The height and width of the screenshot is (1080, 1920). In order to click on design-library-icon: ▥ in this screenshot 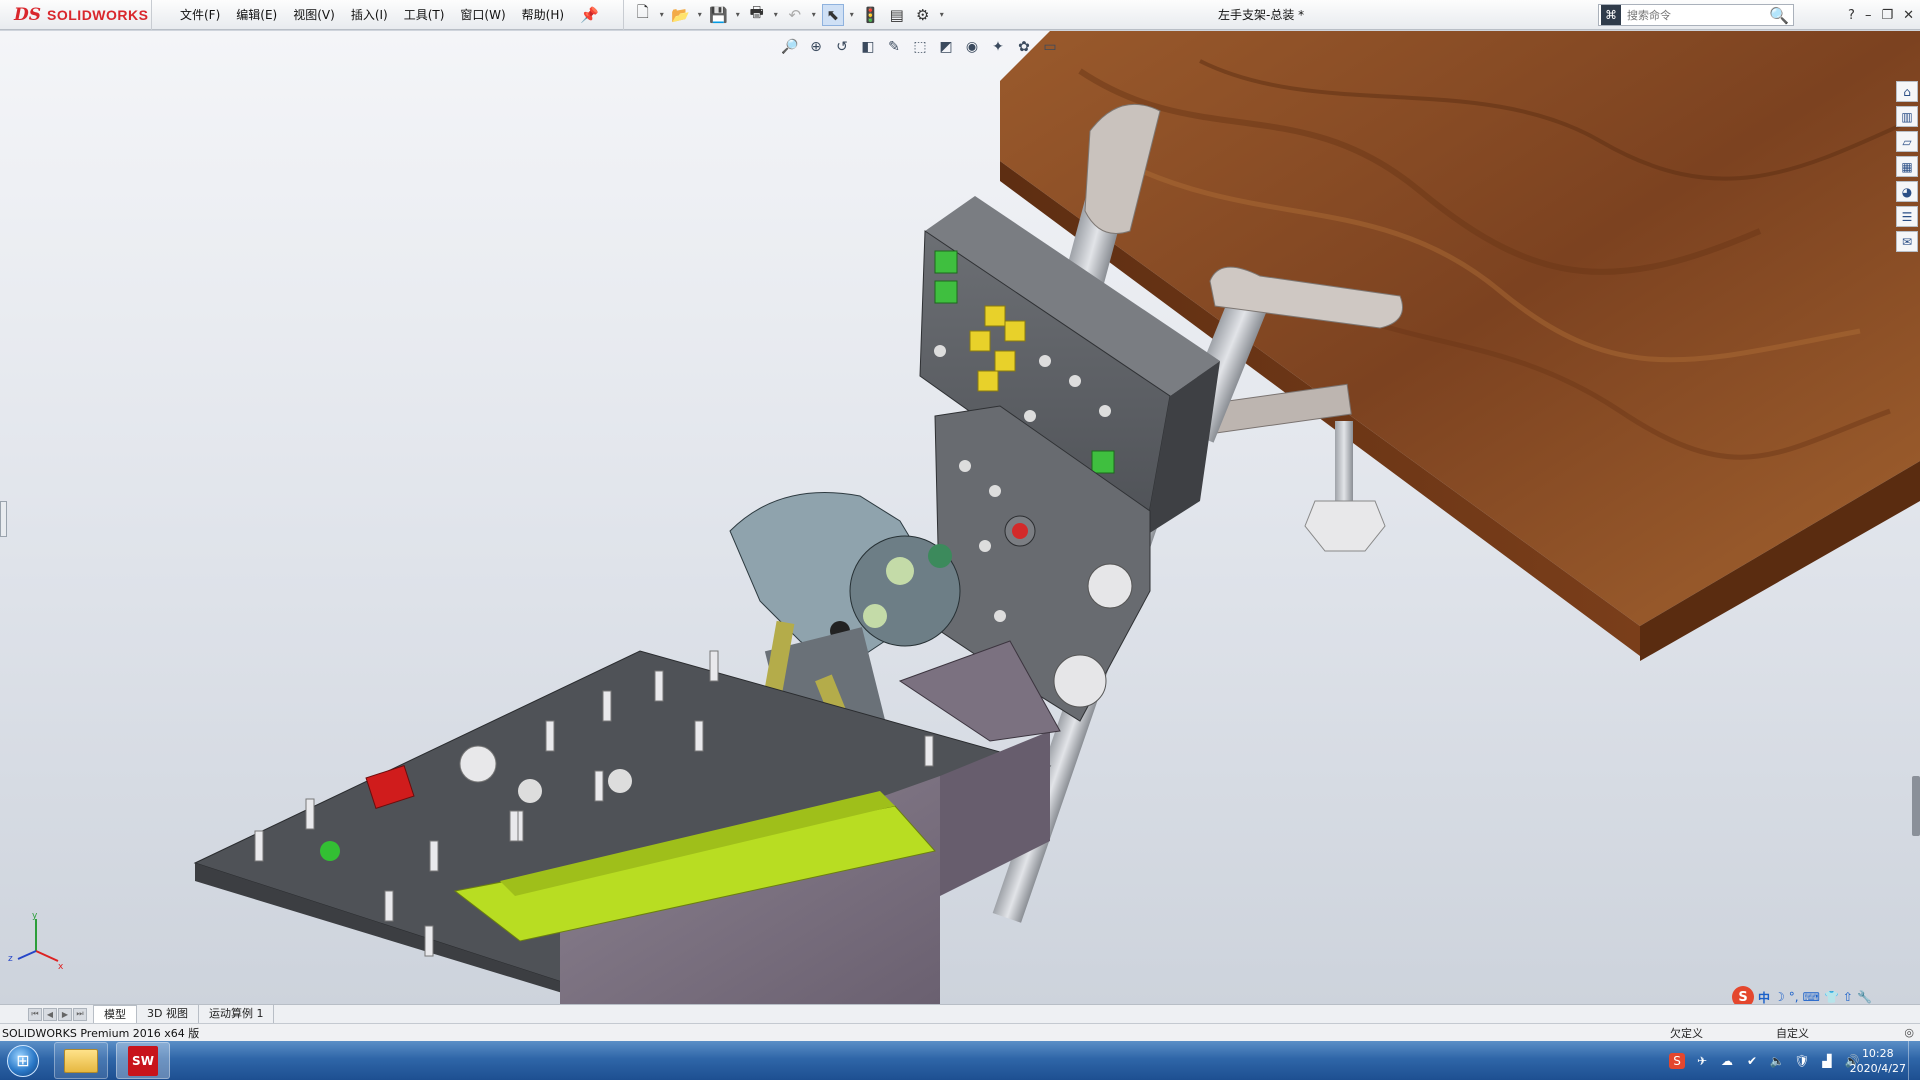, I will do `click(1907, 116)`.